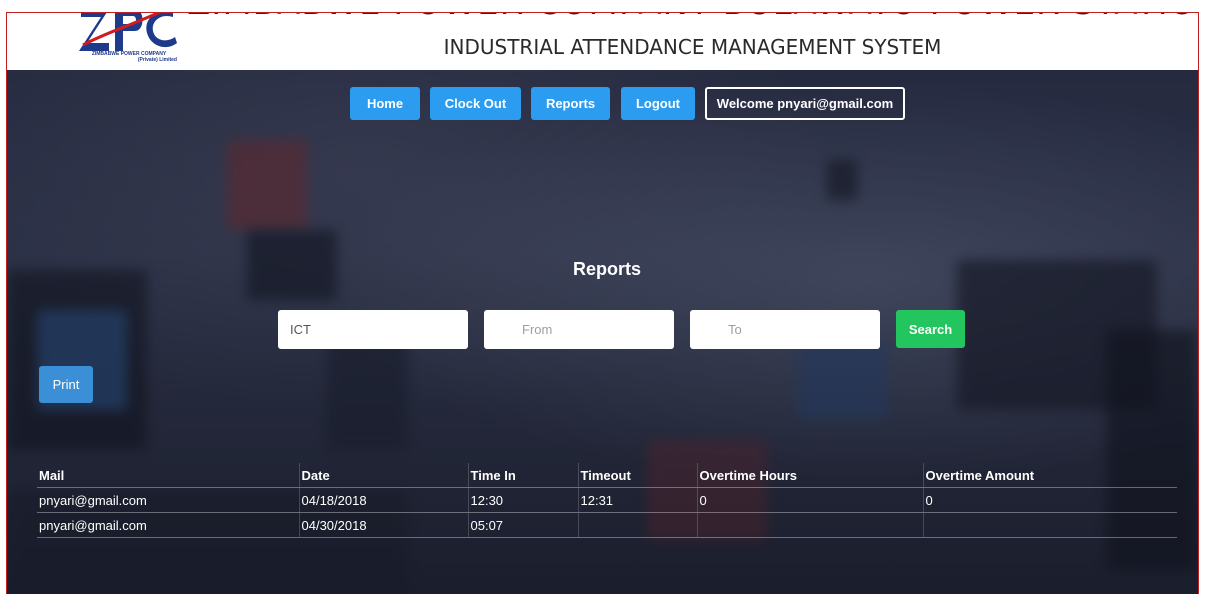  Describe the element at coordinates (385, 103) in the screenshot. I see `home-button: Home` at that location.